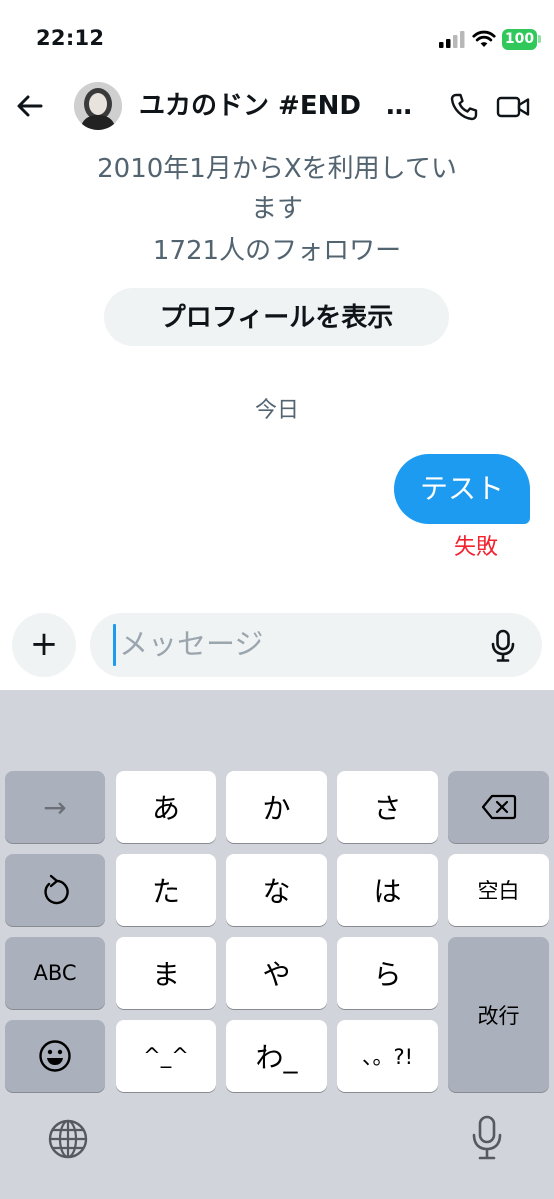 This screenshot has height=1199, width=554. What do you see at coordinates (70, 38) in the screenshot?
I see `status-time: 22:12` at bounding box center [70, 38].